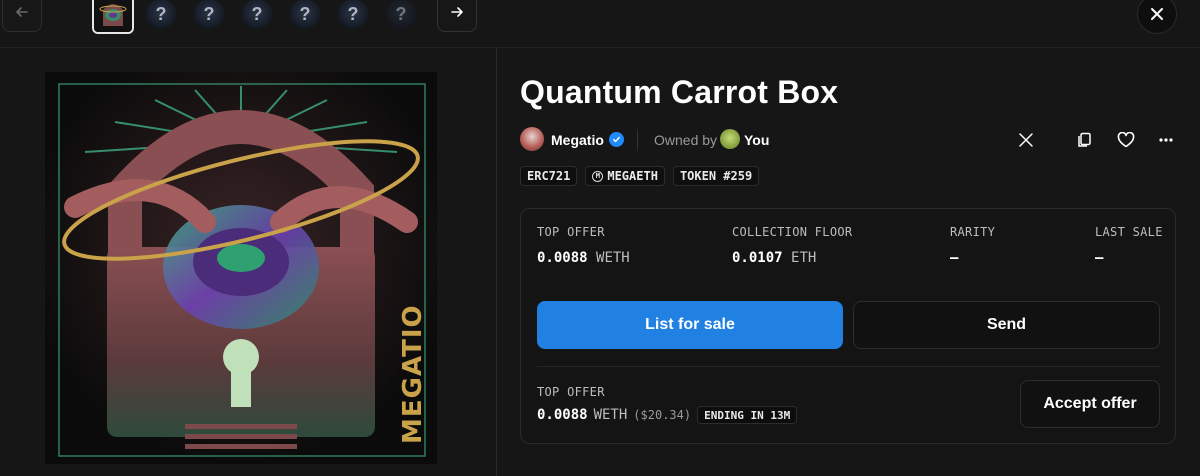 This screenshot has width=1200, height=476. I want to click on panel-divider, so click(496, 262).